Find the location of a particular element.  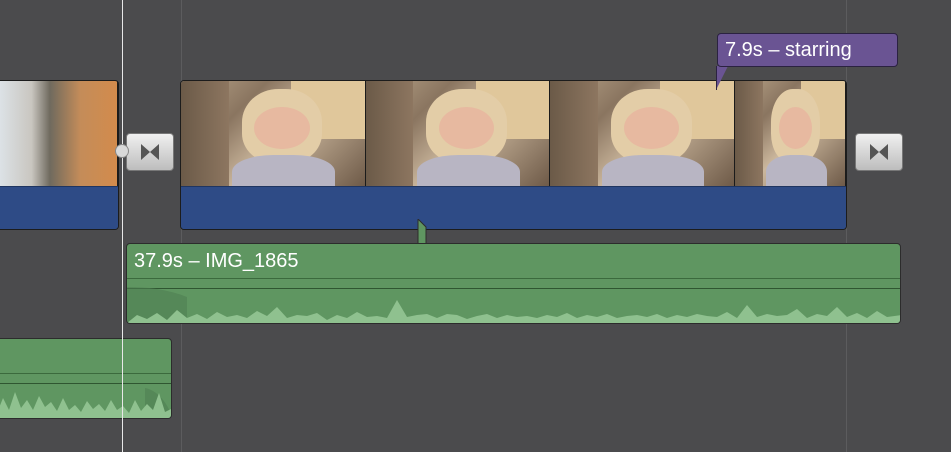

audio-clip-secondary is located at coordinates (86, 378).